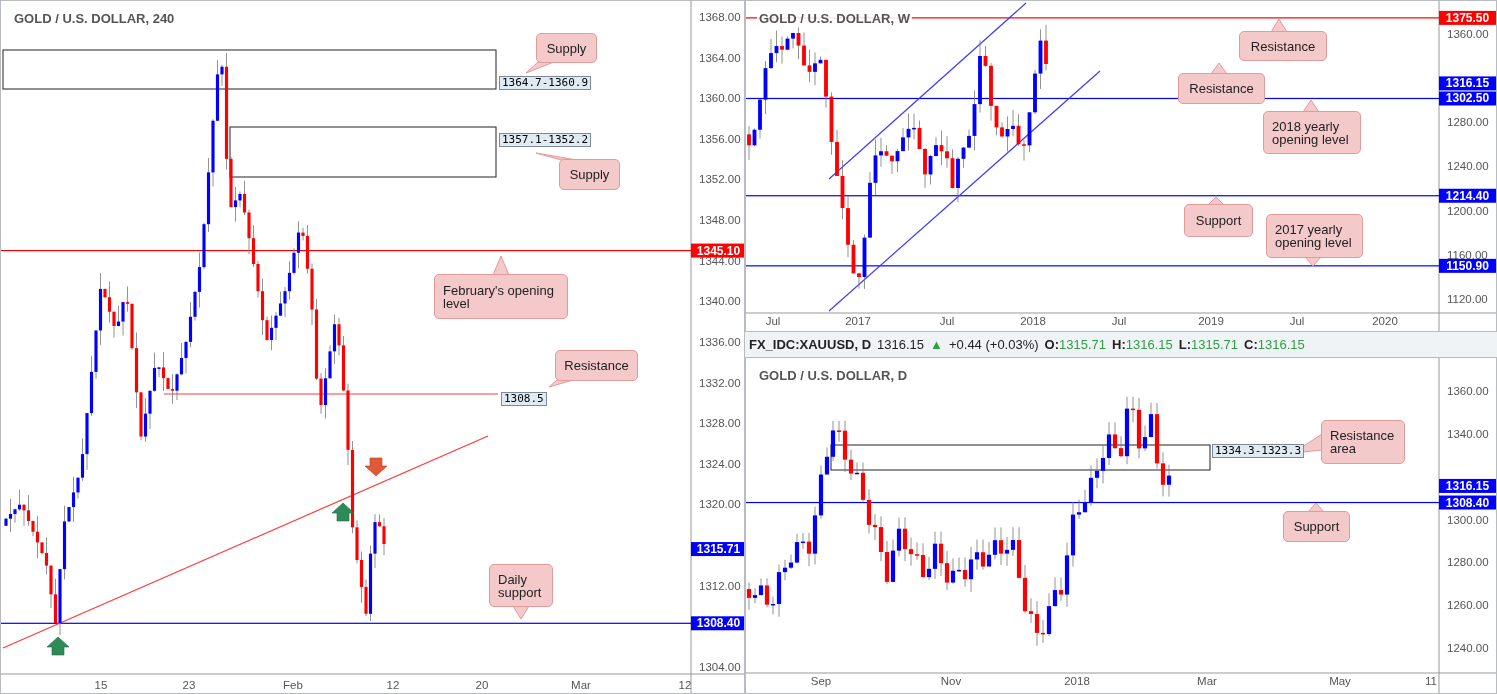  I want to click on price-tick-label: 1324.00, so click(720, 463).